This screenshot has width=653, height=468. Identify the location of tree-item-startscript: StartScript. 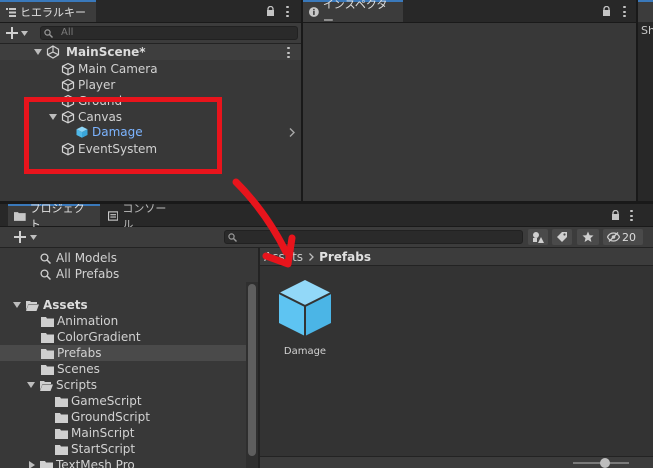
(123, 449).